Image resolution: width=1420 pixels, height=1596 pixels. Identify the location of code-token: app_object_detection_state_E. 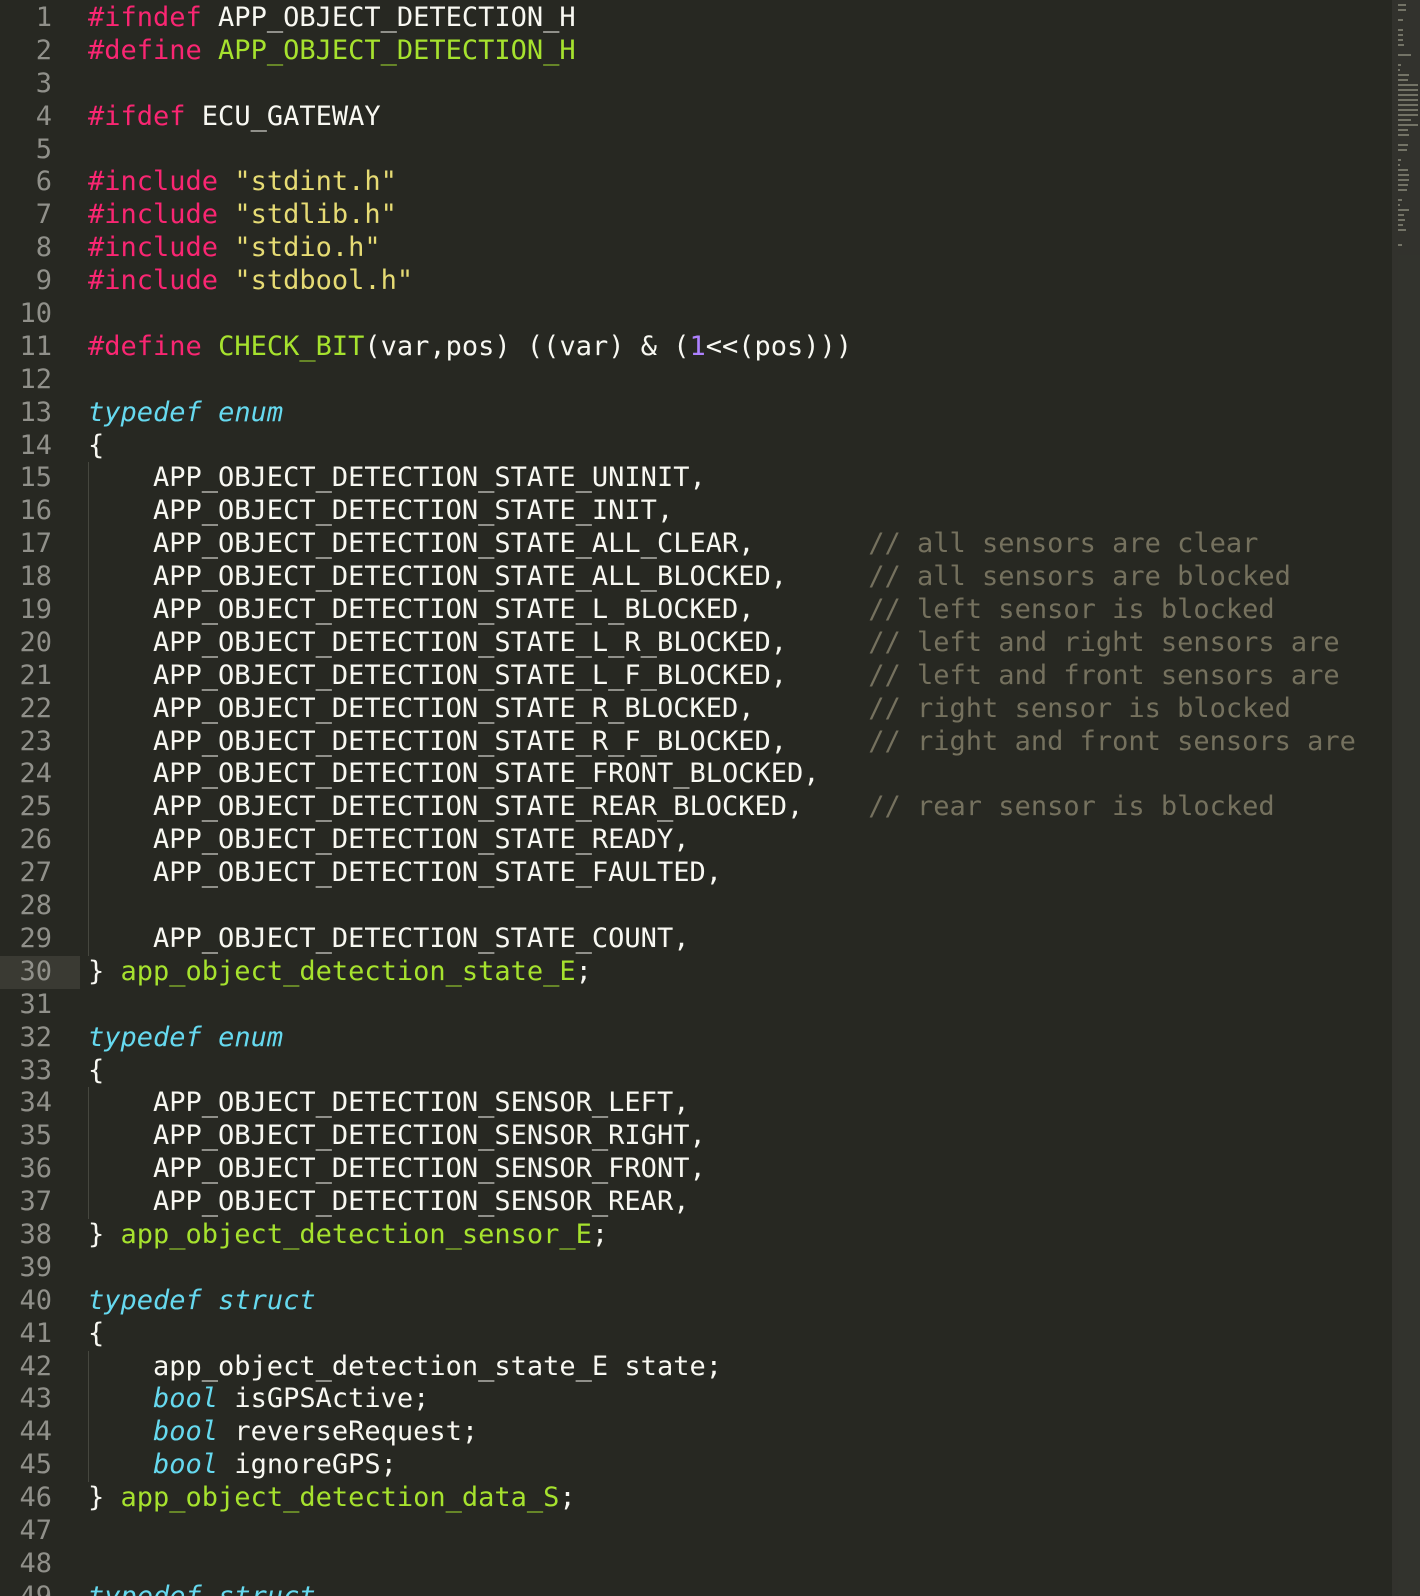
(348, 971).